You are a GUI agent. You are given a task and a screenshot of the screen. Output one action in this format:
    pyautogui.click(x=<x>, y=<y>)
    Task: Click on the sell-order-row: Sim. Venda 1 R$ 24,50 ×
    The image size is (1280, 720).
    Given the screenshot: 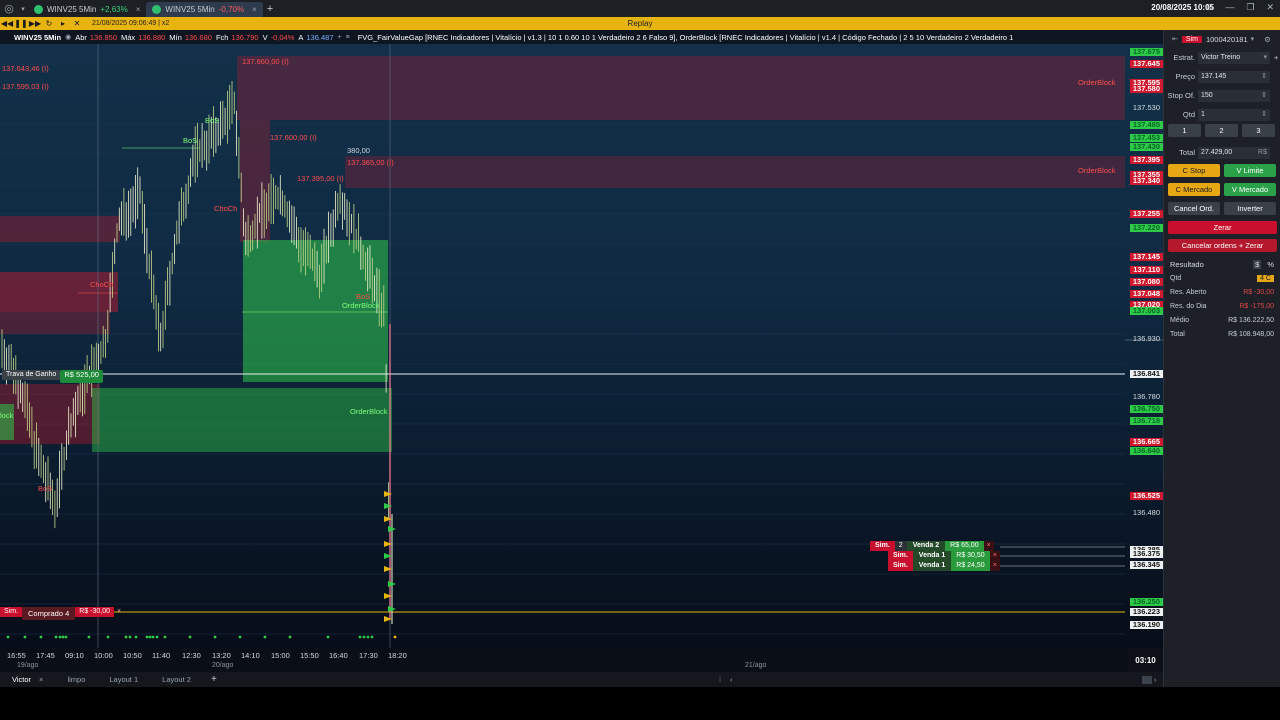 What is the action you would take?
    pyautogui.click(x=944, y=566)
    